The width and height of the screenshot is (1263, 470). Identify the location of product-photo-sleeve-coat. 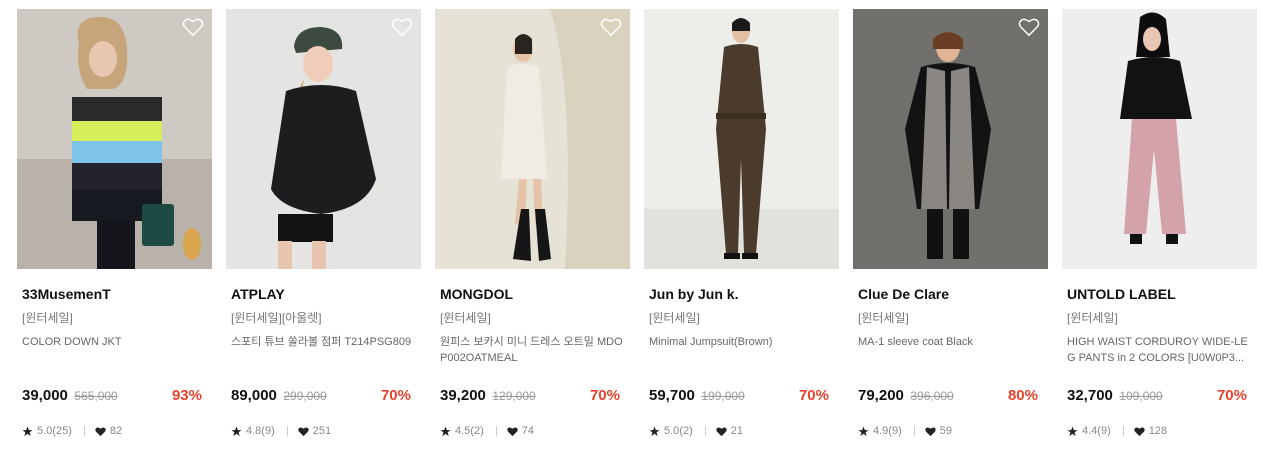
(950, 139).